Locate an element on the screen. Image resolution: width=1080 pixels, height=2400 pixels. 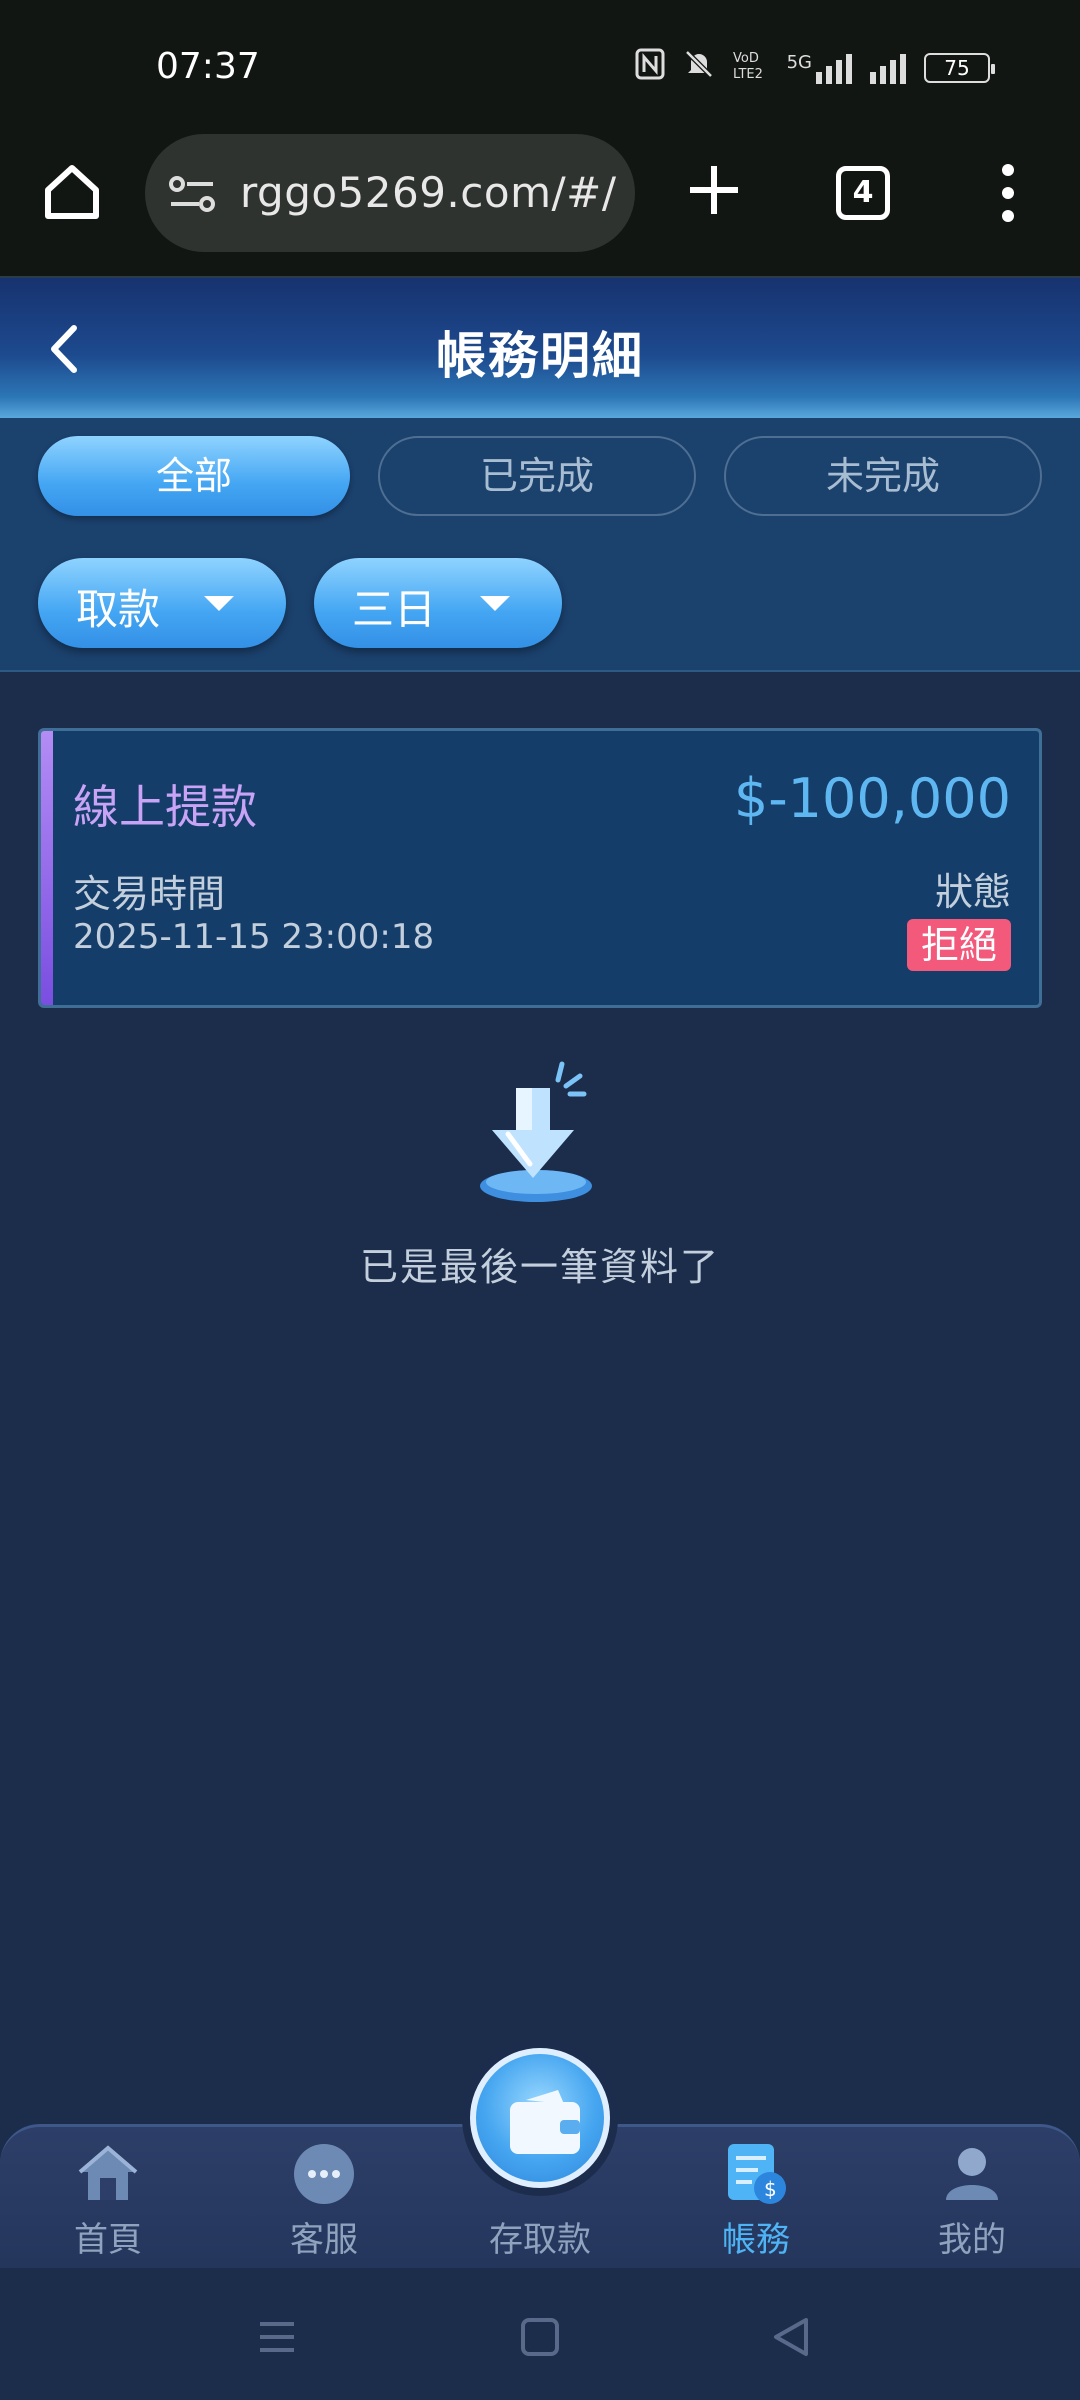
status-time: 07:37 is located at coordinates (208, 66).